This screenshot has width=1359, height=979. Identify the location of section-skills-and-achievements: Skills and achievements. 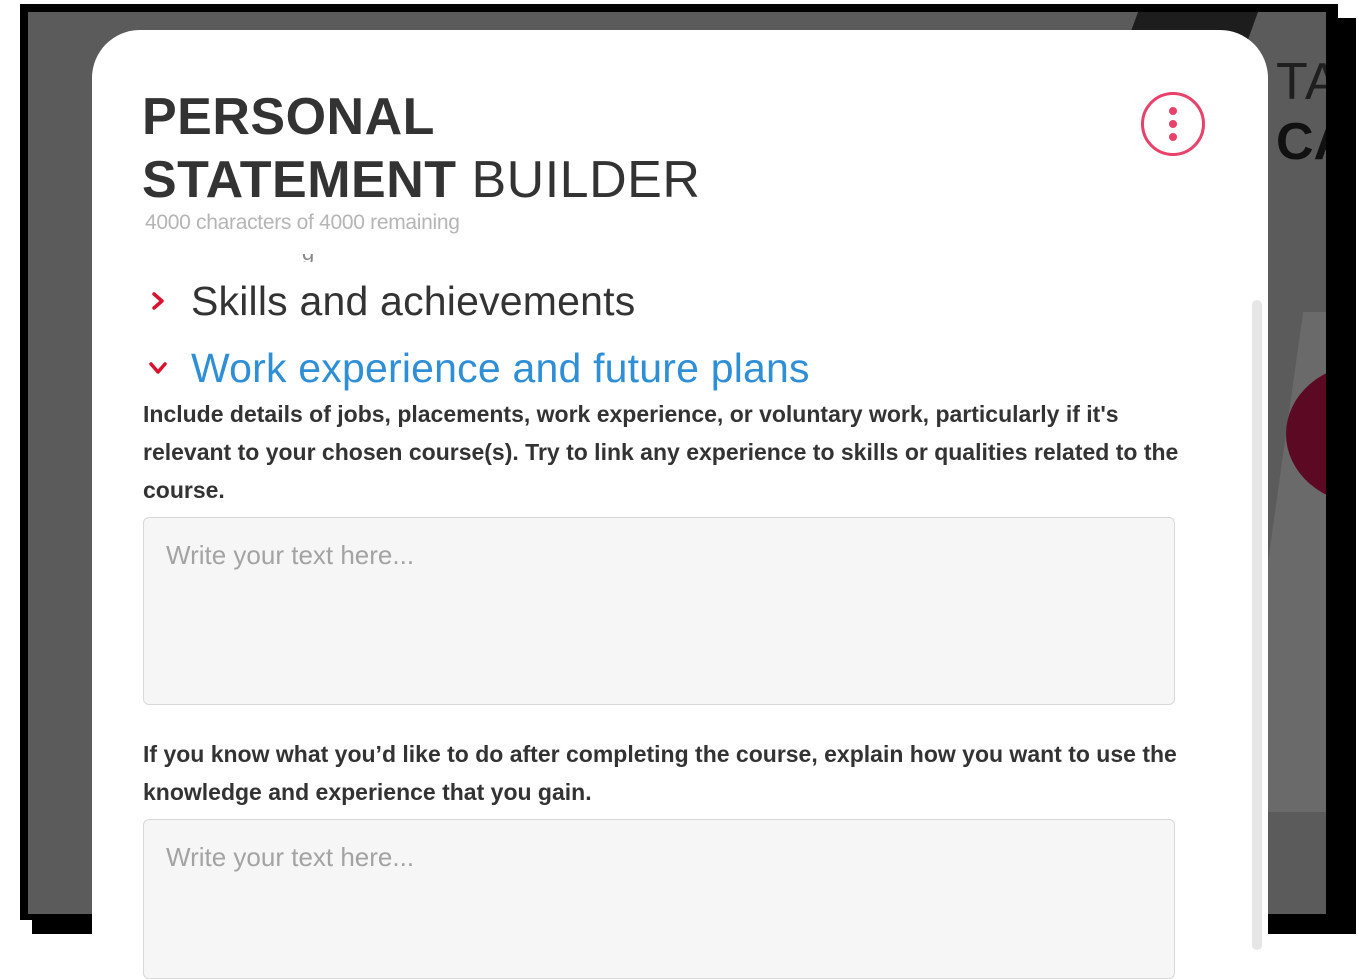
(391, 301).